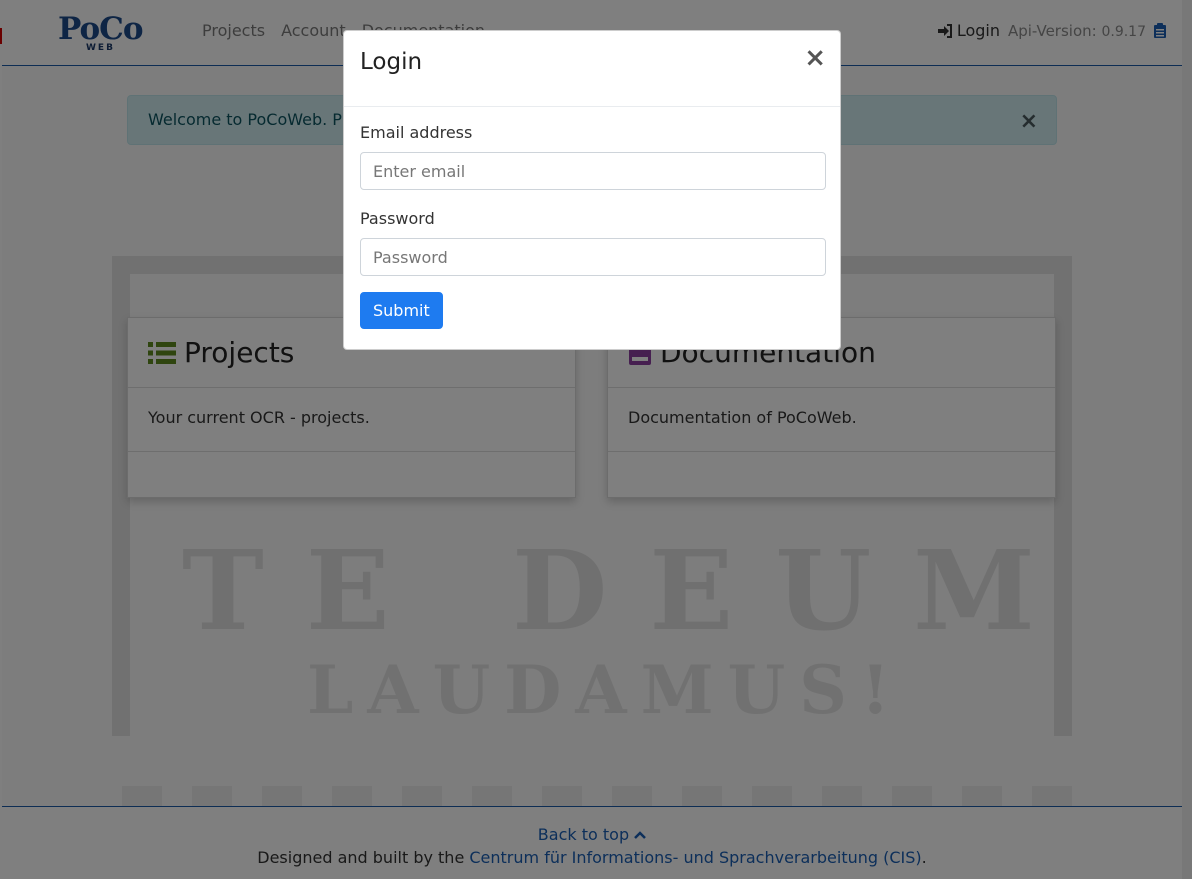 This screenshot has height=879, width=1192. Describe the element at coordinates (401, 310) in the screenshot. I see `submit-button: Submit` at that location.